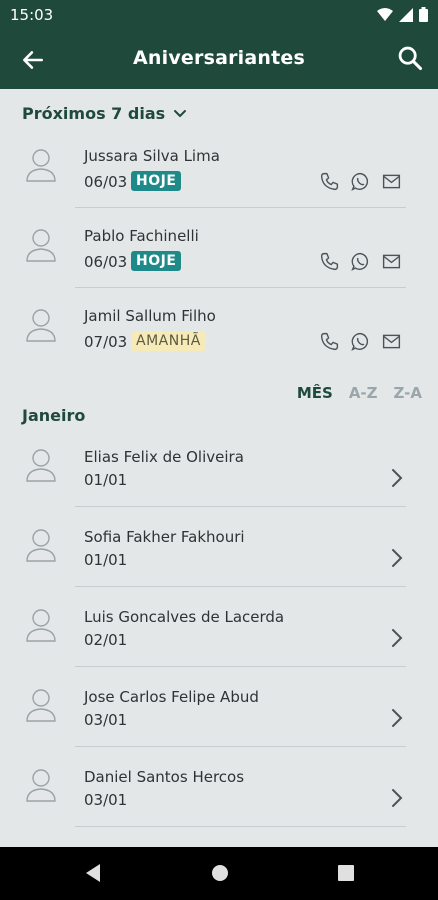 This screenshot has width=438, height=900. Describe the element at coordinates (423, 14) in the screenshot. I see `battery-icon` at that location.